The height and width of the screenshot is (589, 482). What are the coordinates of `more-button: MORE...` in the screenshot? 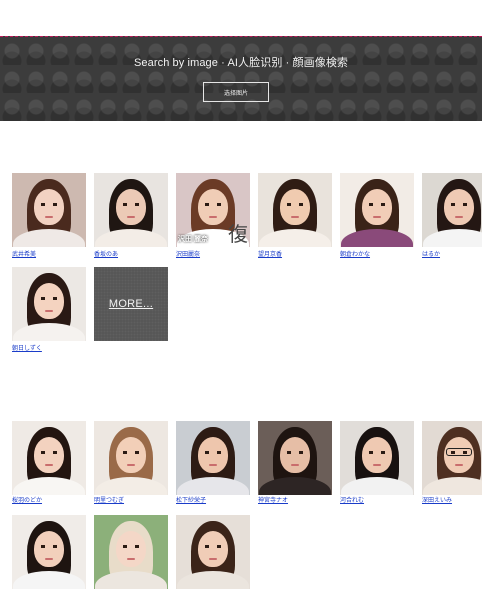 It's located at (131, 304).